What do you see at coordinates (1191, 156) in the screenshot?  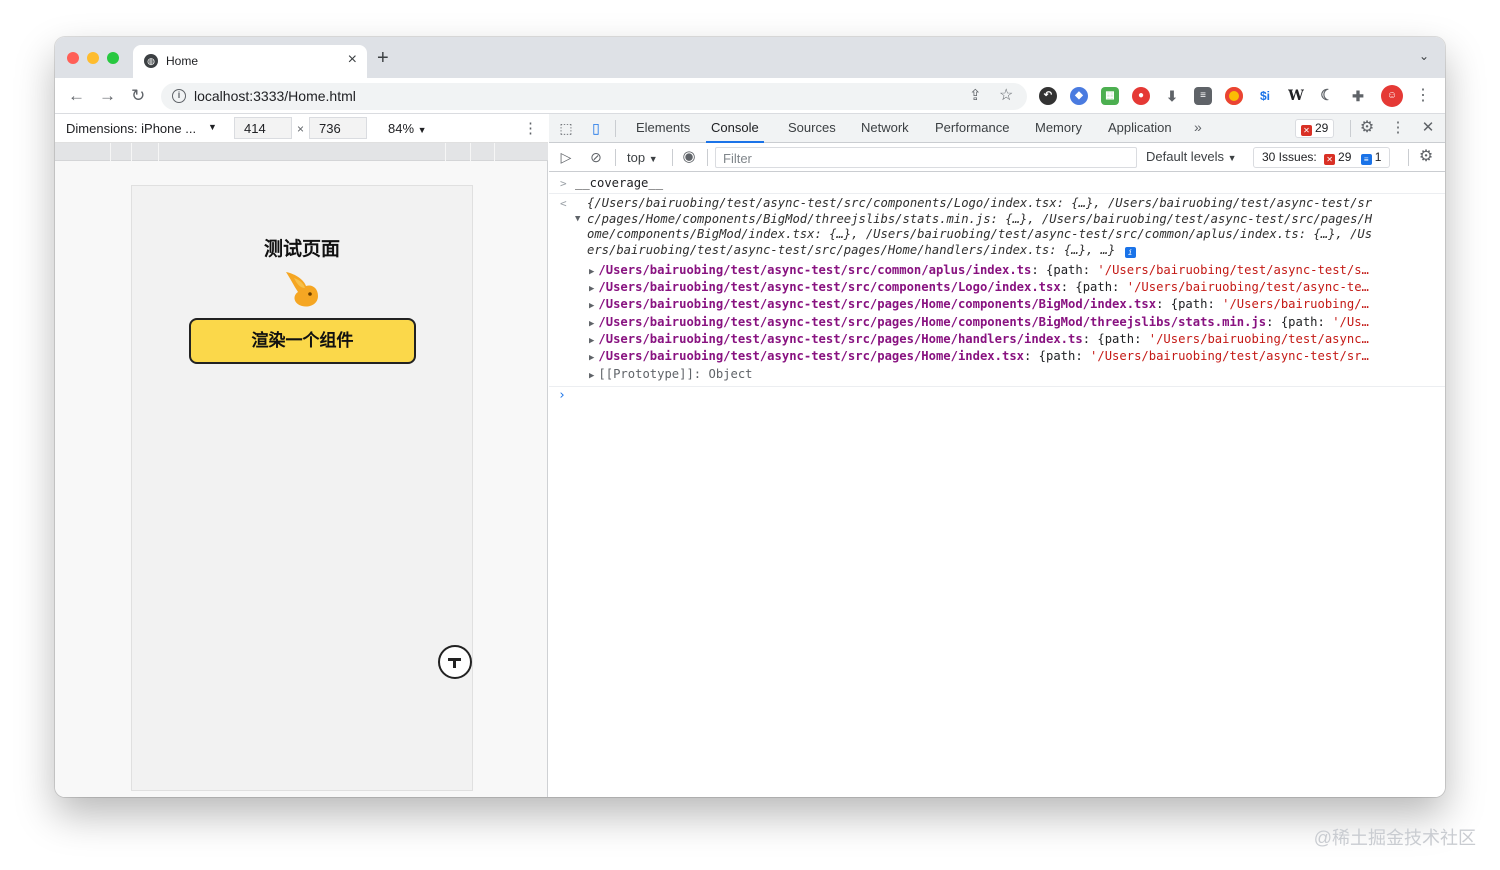 I see `log-levels-select: Default levels ▼` at bounding box center [1191, 156].